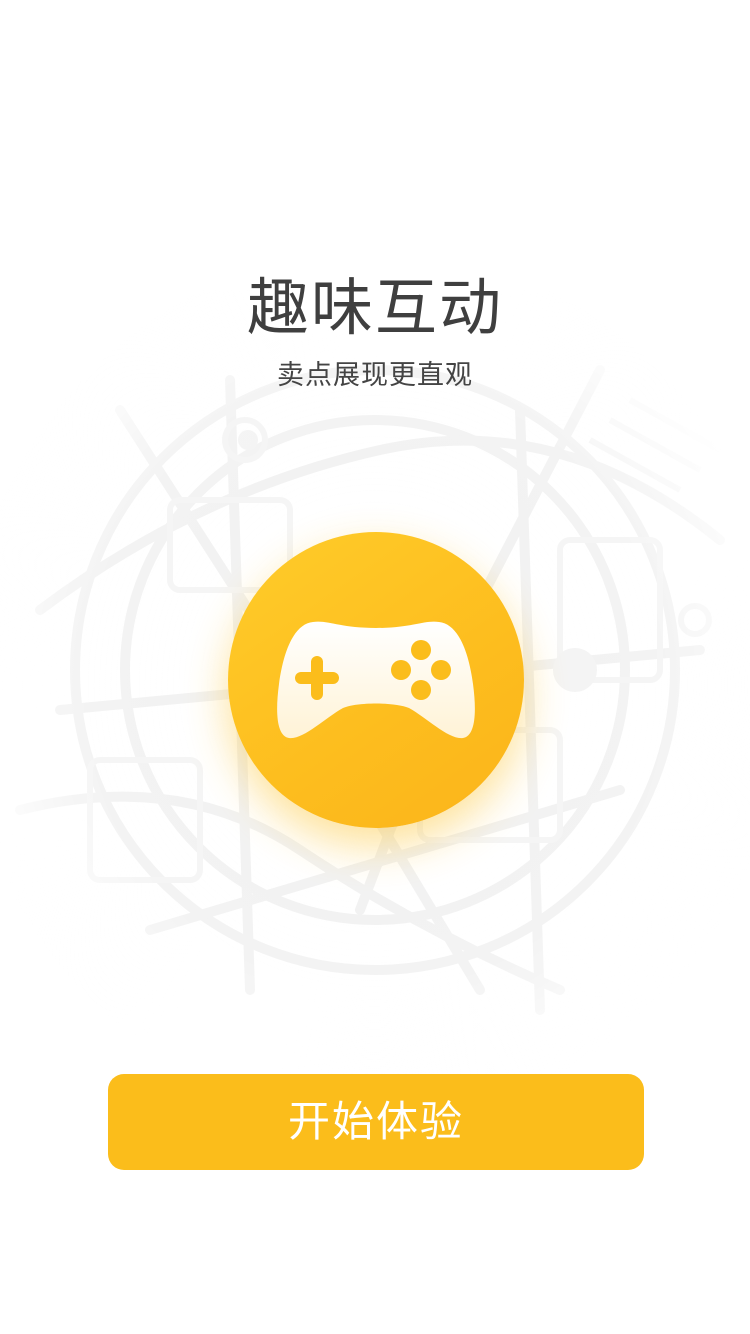 The image size is (750, 1334). I want to click on page-subtitle: 卖点展现更直观, so click(375, 375).